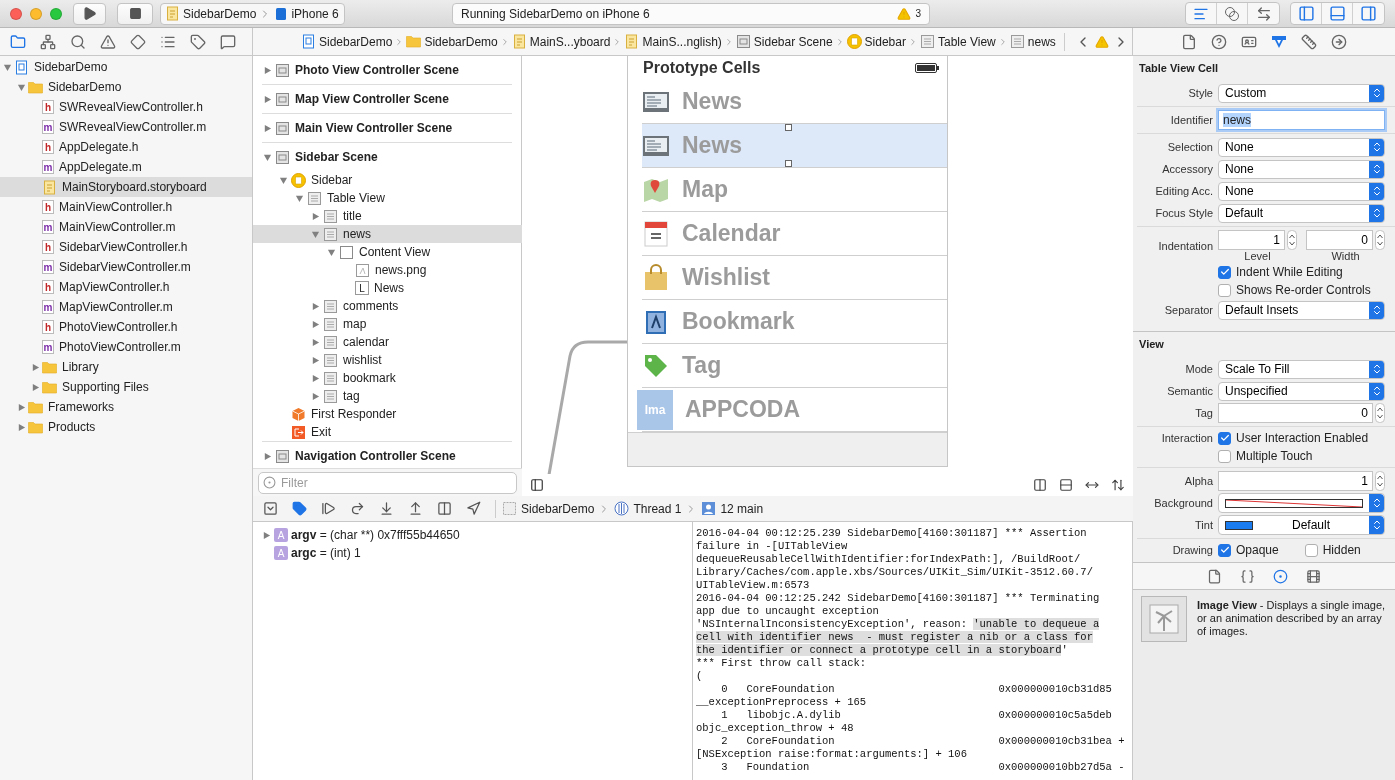 The width and height of the screenshot is (1395, 780). What do you see at coordinates (48, 41) in the screenshot?
I see `hierarchy-icon` at bounding box center [48, 41].